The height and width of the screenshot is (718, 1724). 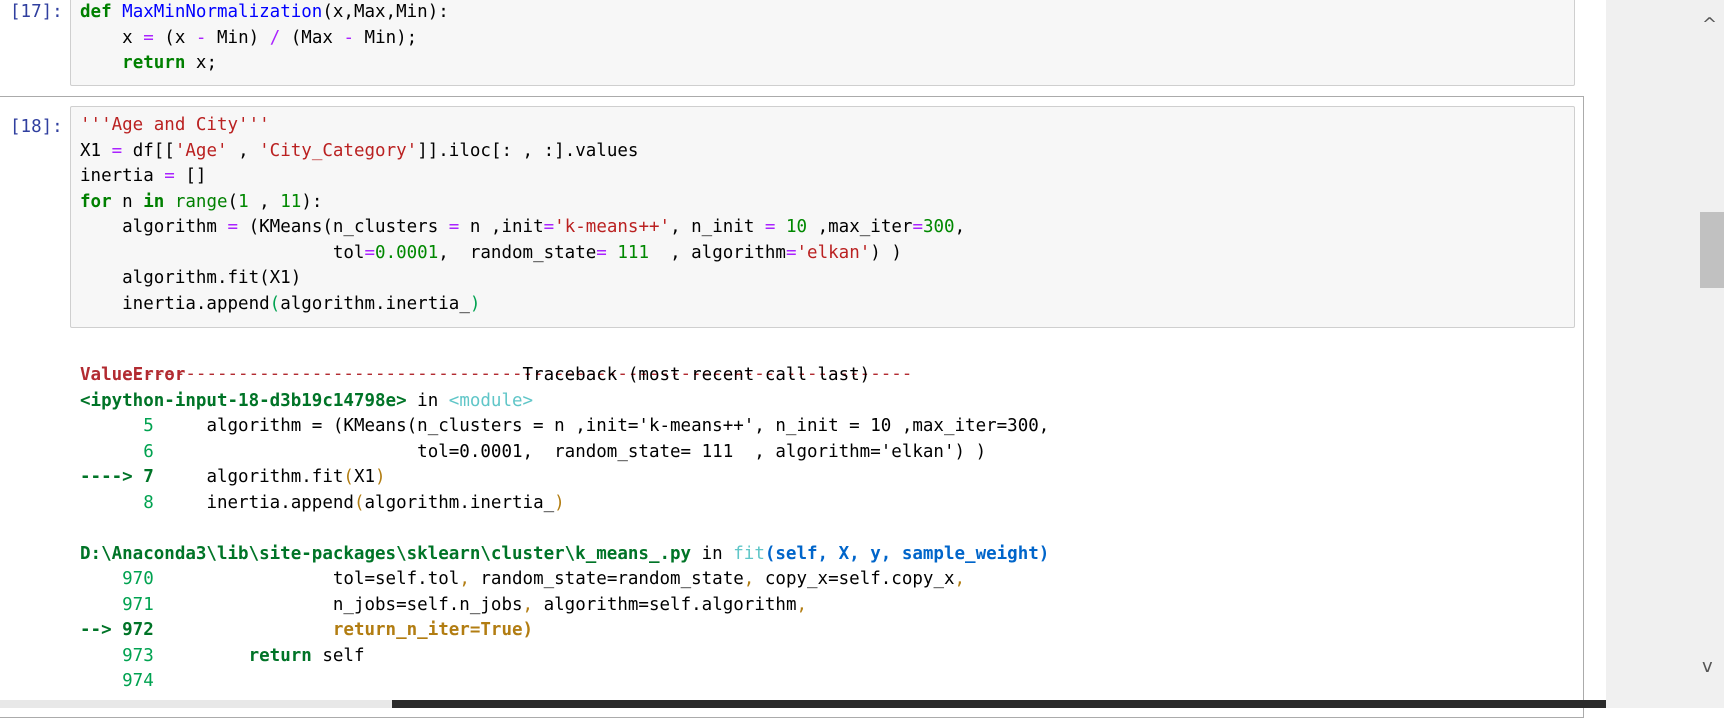 I want to click on code-token: [], so click(x=190, y=176).